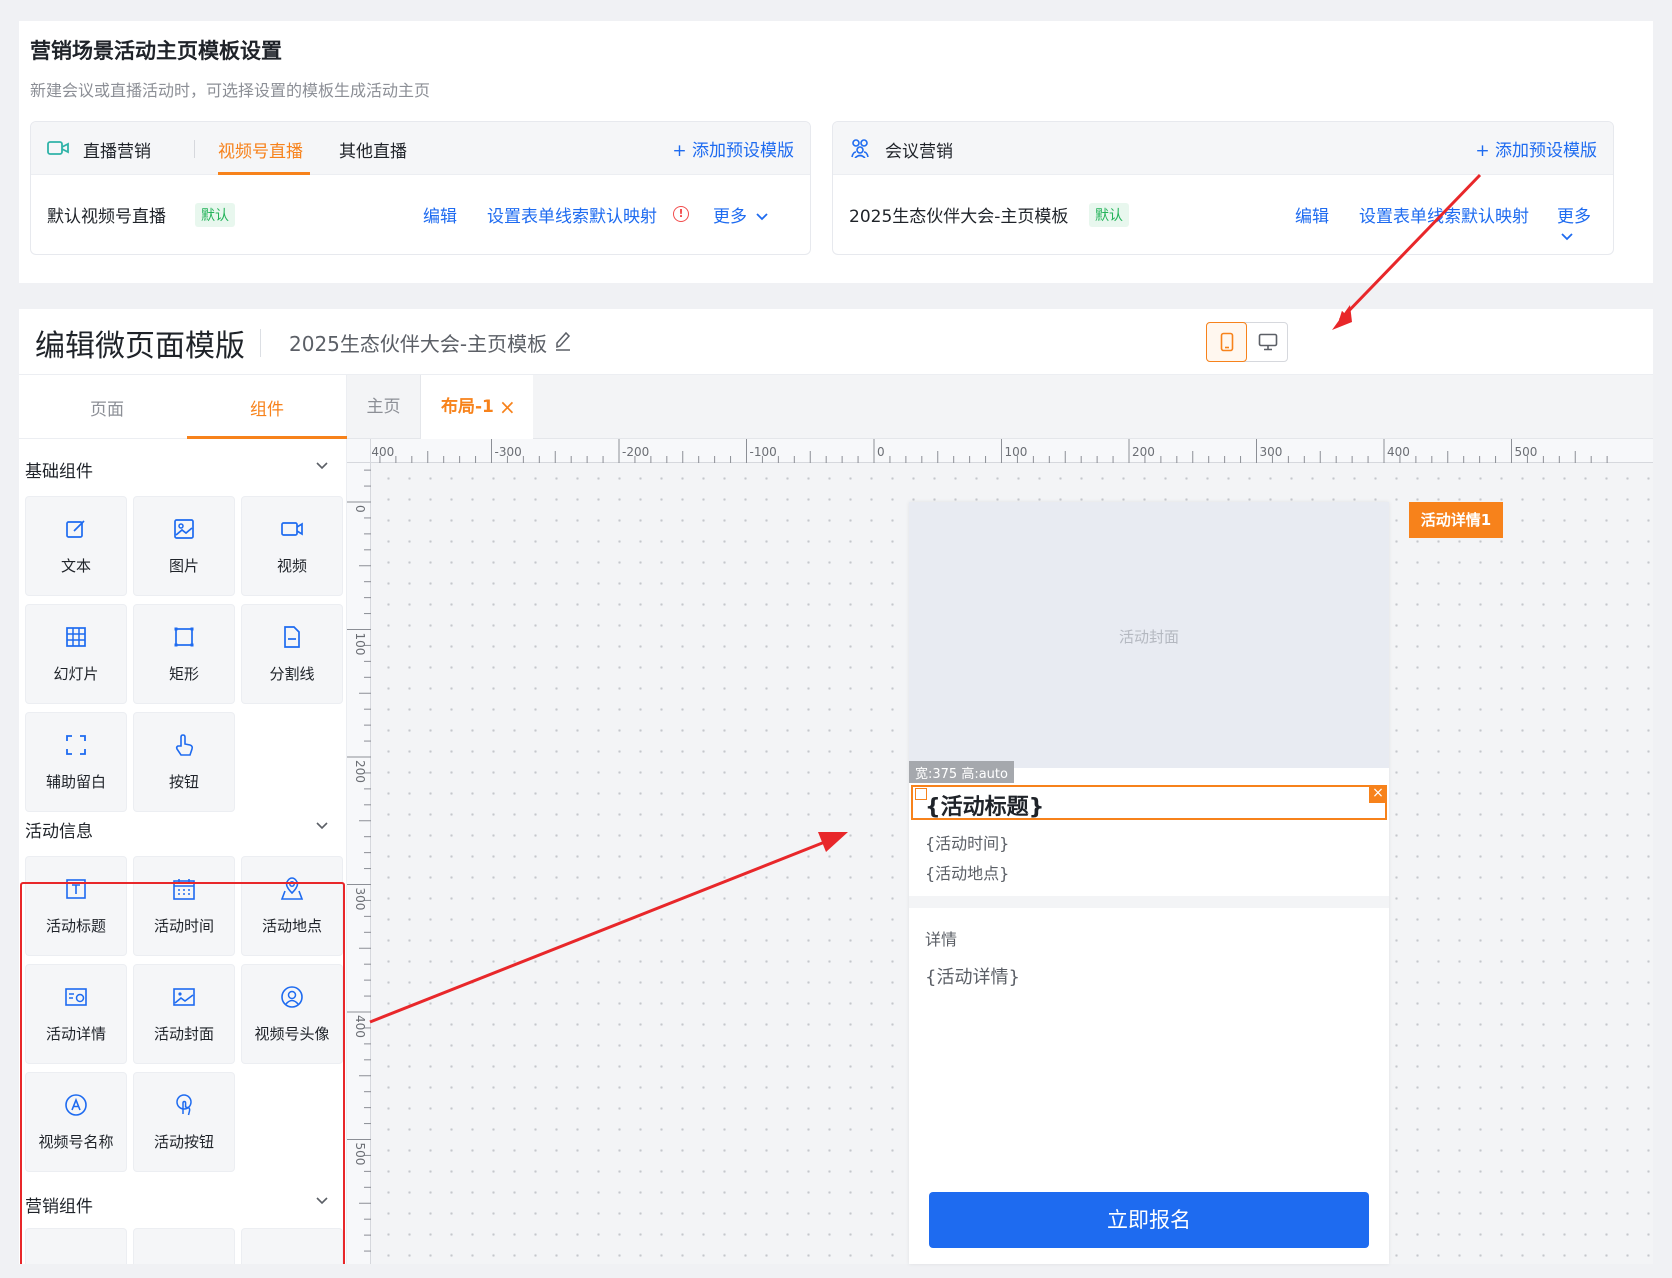  What do you see at coordinates (184, 637) in the screenshot?
I see `rectangle-icon` at bounding box center [184, 637].